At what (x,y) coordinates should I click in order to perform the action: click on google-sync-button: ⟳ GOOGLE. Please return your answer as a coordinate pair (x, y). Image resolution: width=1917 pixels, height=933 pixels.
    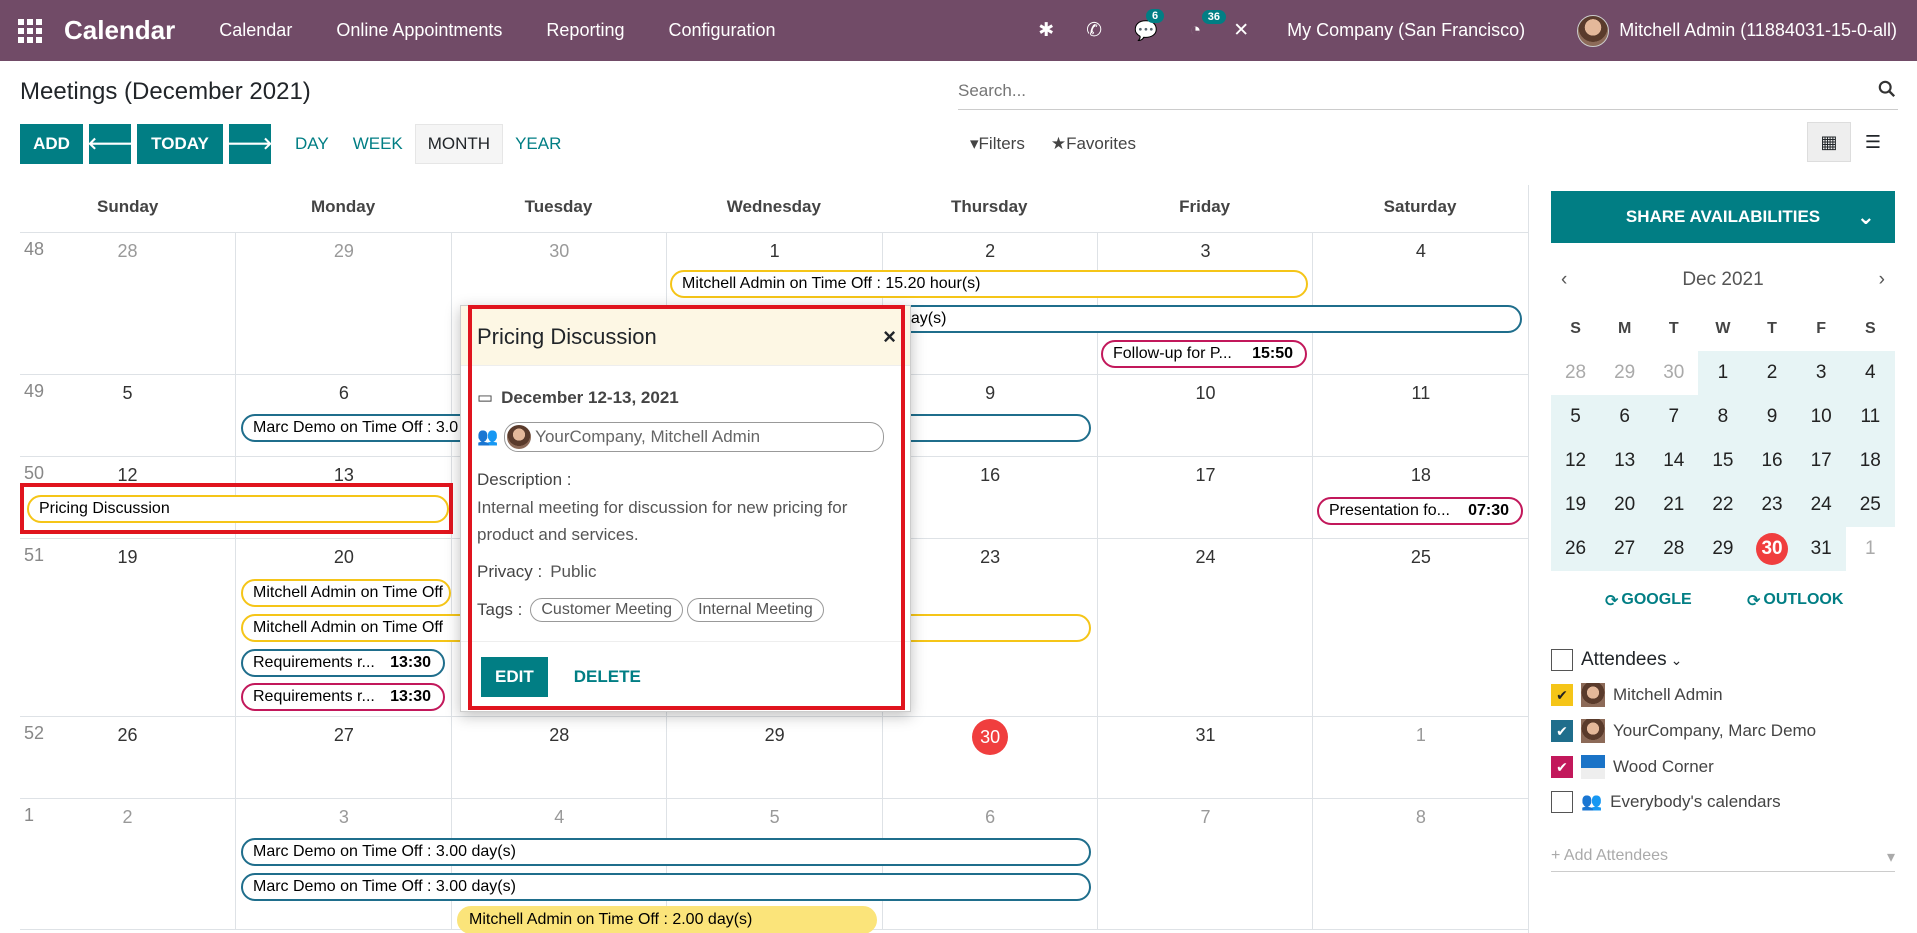
    Looking at the image, I should click on (1648, 601).